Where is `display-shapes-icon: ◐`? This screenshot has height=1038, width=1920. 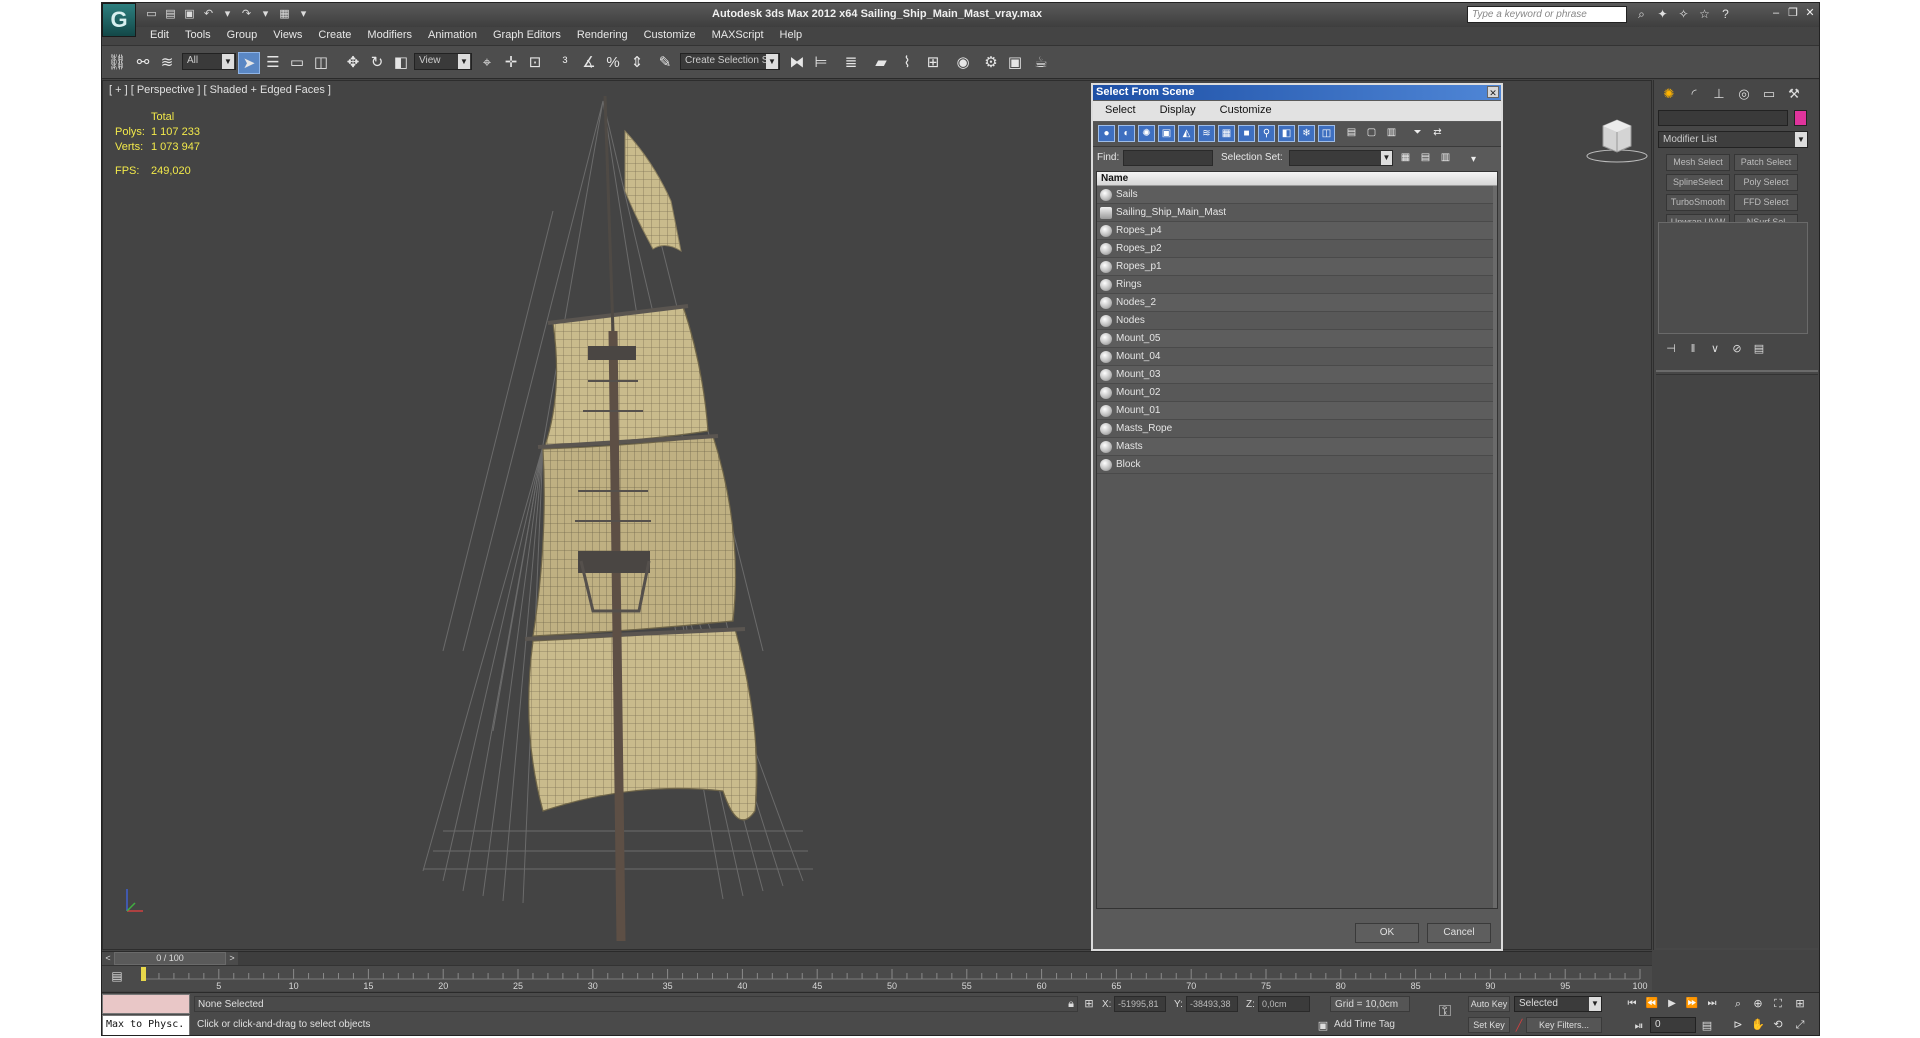
display-shapes-icon: ◐ is located at coordinates (1126, 133).